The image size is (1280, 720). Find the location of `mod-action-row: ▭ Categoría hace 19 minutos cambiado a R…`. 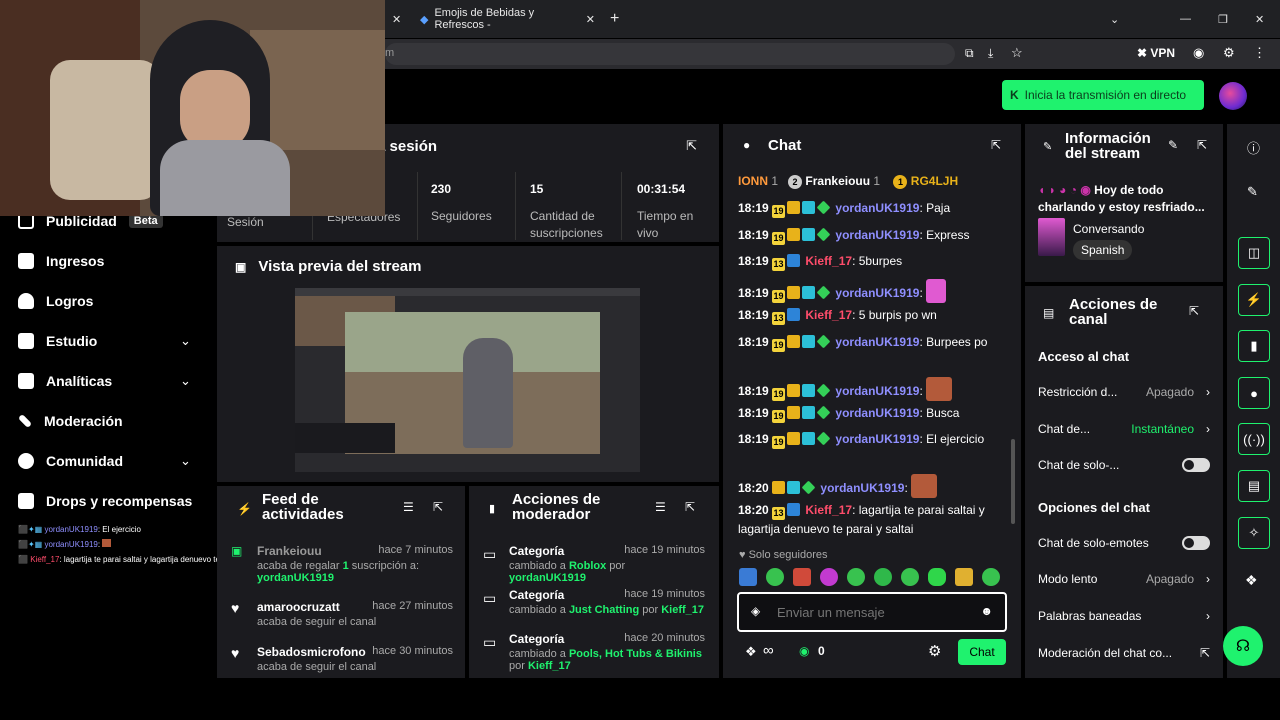

mod-action-row: ▭ Categoría hace 19 minutos cambiado a R… is located at coordinates (594, 564).